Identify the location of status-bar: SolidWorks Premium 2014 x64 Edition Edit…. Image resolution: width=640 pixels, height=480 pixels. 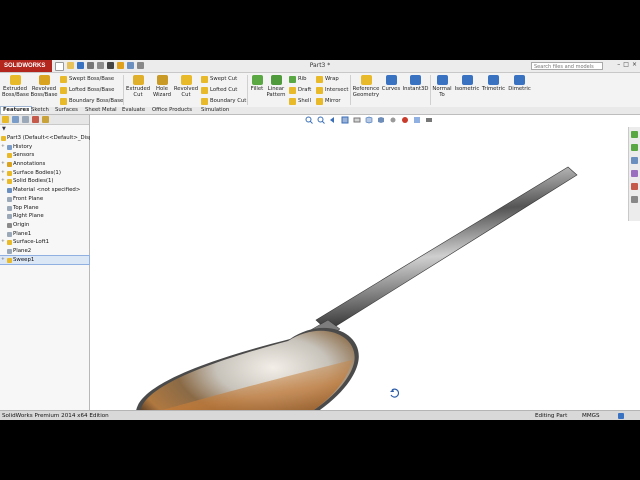
(320, 415).